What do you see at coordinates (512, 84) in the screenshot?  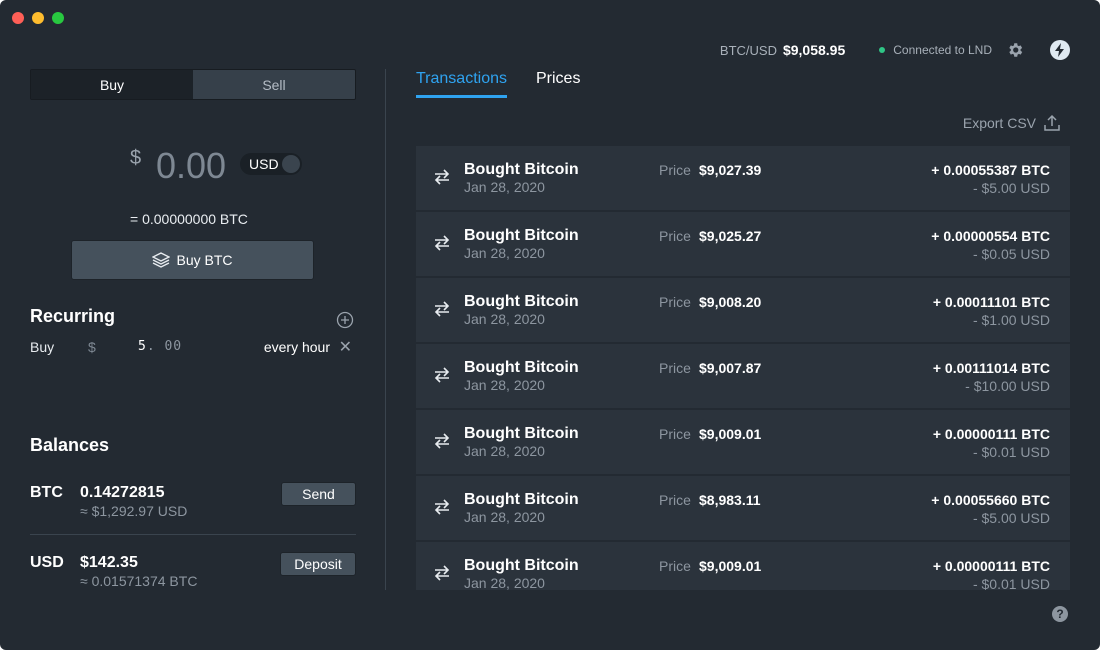 I see `main-tabs: Transactions Prices` at bounding box center [512, 84].